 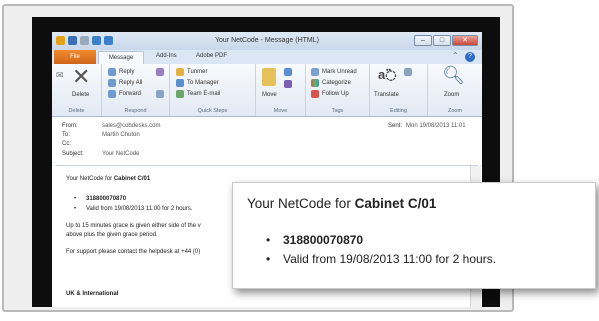 What do you see at coordinates (465, 40) in the screenshot?
I see `close-button: ✕` at bounding box center [465, 40].